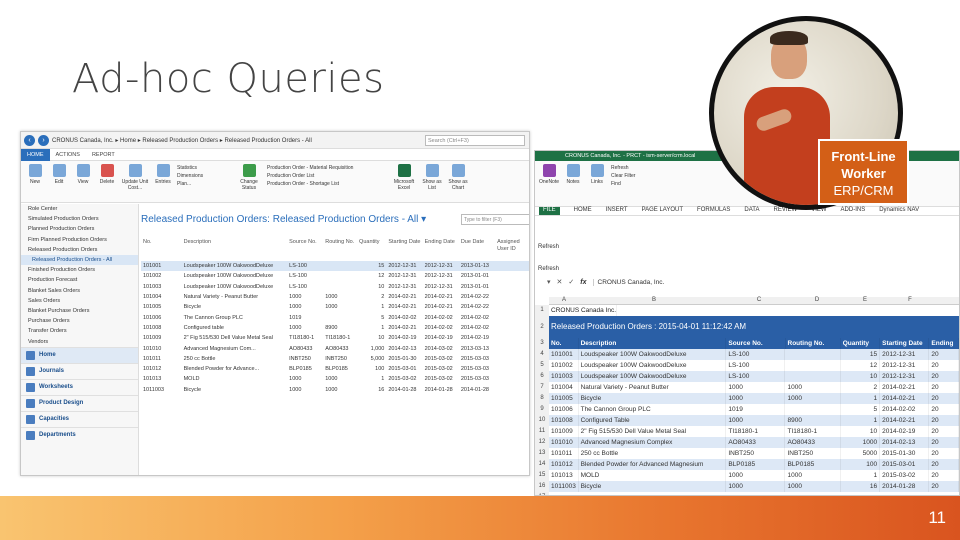 This screenshot has width=960, height=540. What do you see at coordinates (861, 343) in the screenshot?
I see `sheet-header-cell: Quantity` at bounding box center [861, 343].